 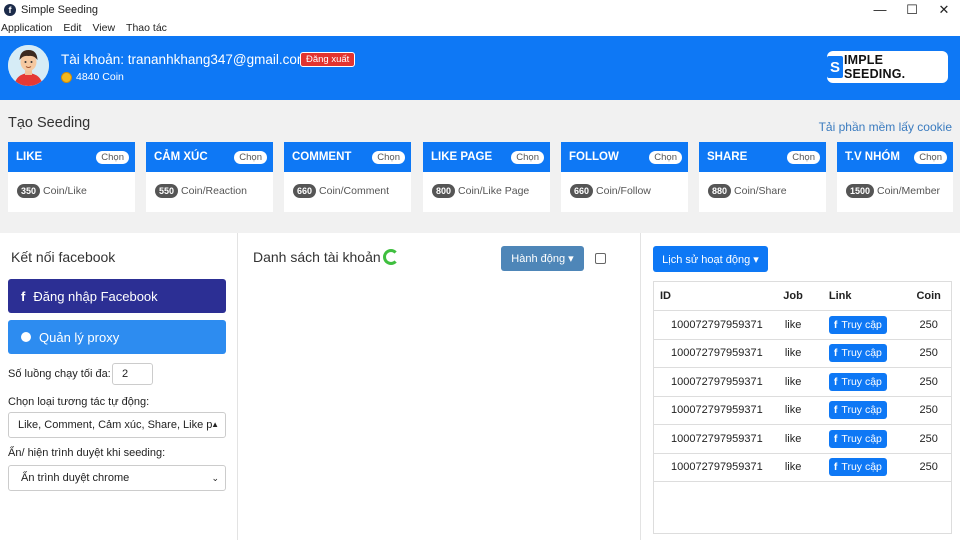 What do you see at coordinates (624, 177) in the screenshot?
I see `seeding-card-follow: FOLLOW Chọn 660 Coin/Follow` at bounding box center [624, 177].